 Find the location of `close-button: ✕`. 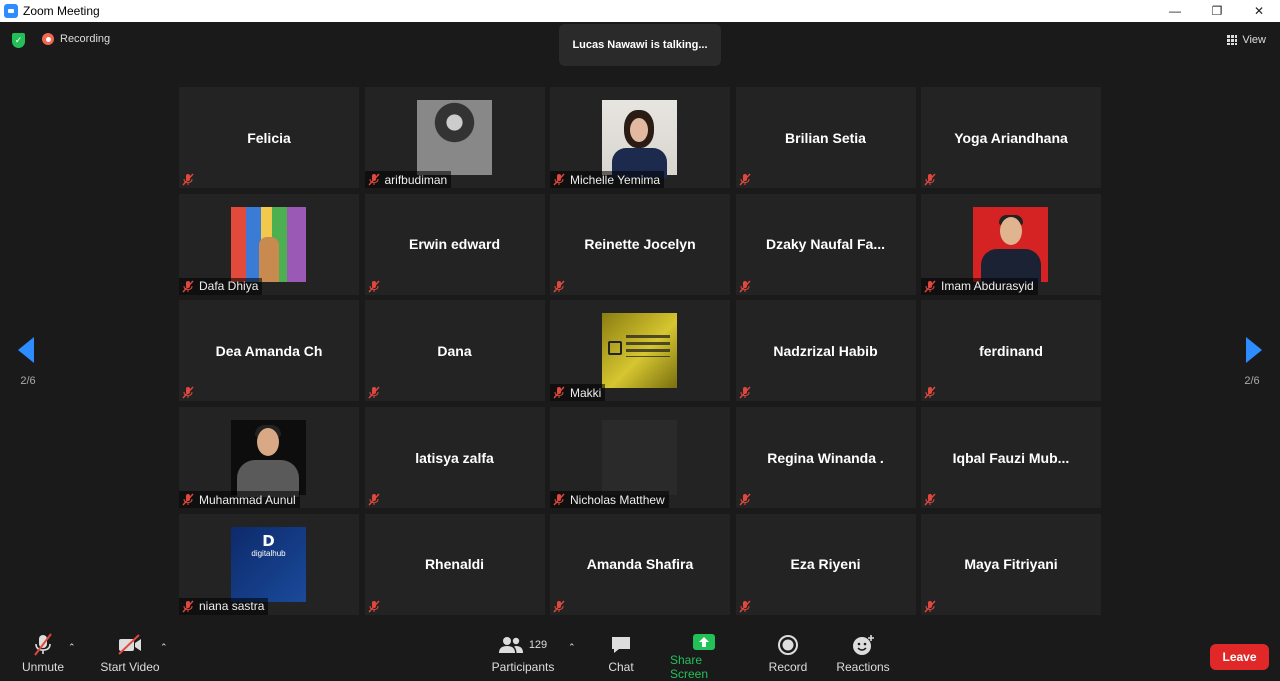

close-button: ✕ is located at coordinates (1259, 11).